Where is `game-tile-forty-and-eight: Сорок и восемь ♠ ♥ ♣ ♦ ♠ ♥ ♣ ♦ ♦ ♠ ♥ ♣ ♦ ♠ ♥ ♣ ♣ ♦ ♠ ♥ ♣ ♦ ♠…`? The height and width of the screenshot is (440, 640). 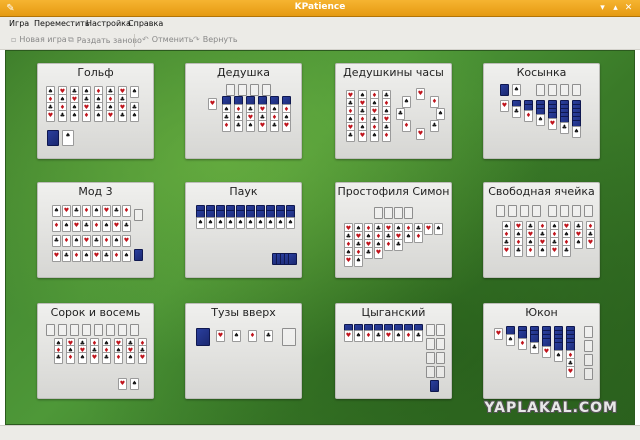 game-tile-forty-and-eight: Сорок и восемь ♠ ♥ ♣ ♦ ♠ ♥ ♣ ♦ ♦ ♠ ♥ ♣ ♦ ♠ ♥ ♣ ♣ ♦ ♠ ♥ ♣ ♦ ♠… is located at coordinates (95, 351).